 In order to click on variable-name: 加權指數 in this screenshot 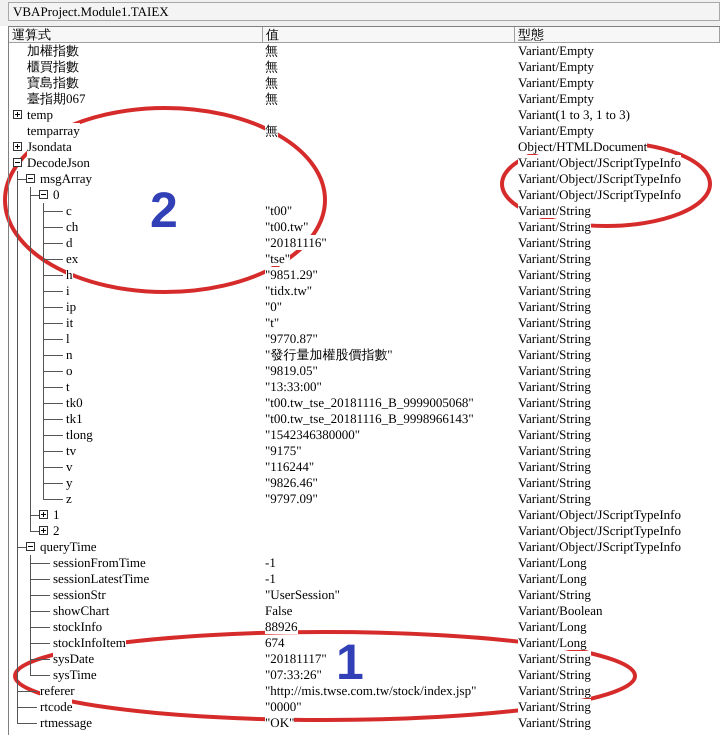, I will do `click(53, 51)`.